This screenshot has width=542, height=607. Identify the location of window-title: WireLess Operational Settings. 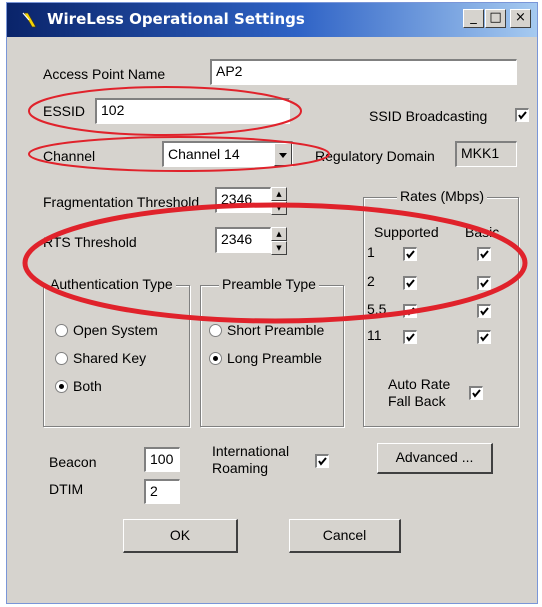
(176, 19).